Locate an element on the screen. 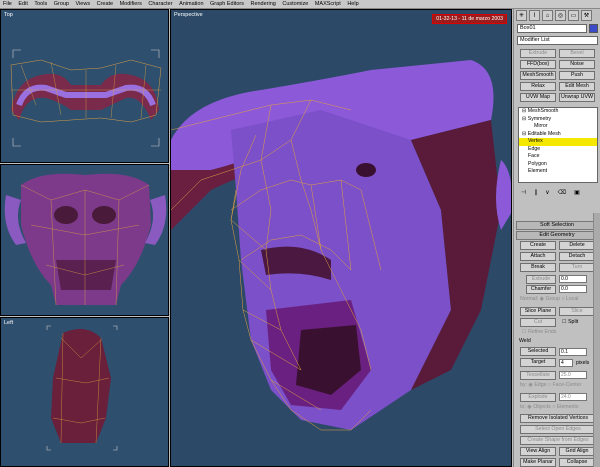 This screenshot has height=467, width=600. extrude-amount: 0.0 is located at coordinates (573, 279).